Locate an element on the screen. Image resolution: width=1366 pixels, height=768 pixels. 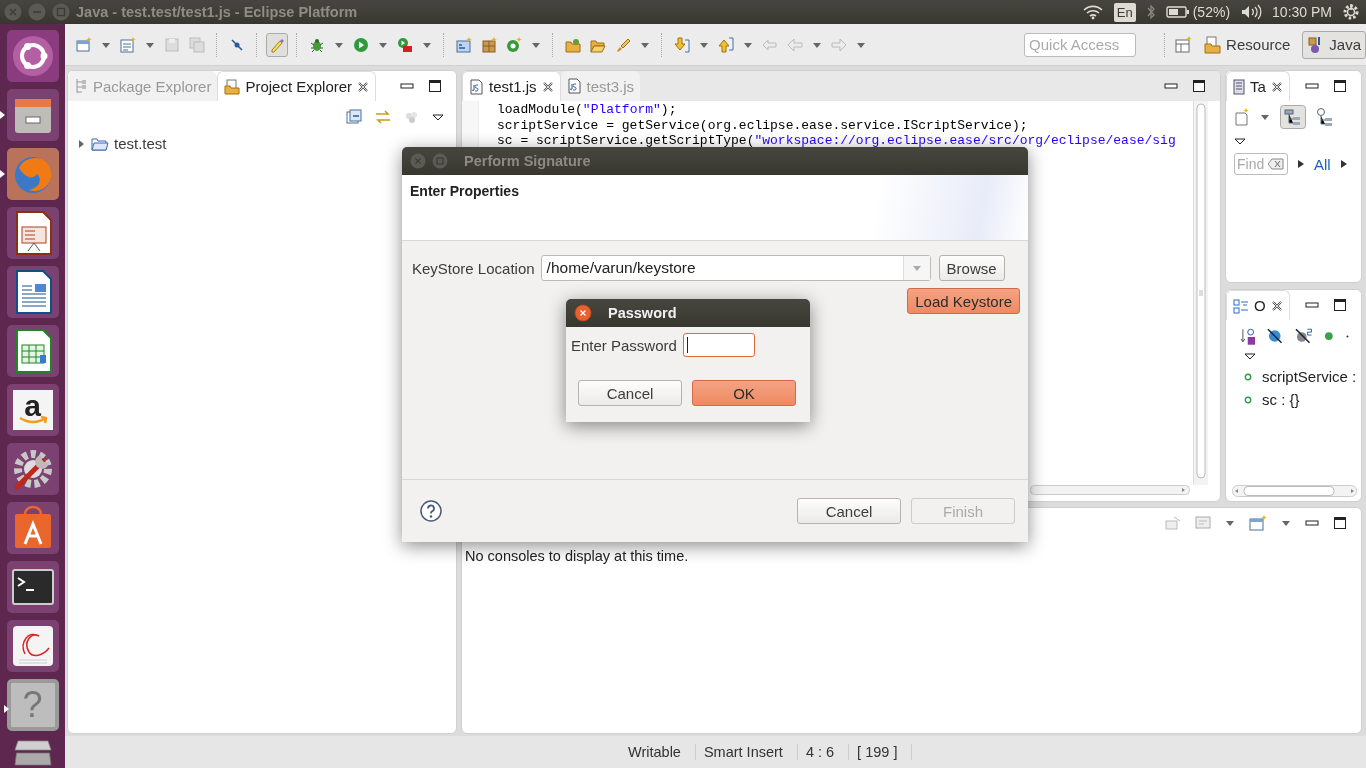
scrollbar-thumb-icon is located at coordinates (1201, 291).